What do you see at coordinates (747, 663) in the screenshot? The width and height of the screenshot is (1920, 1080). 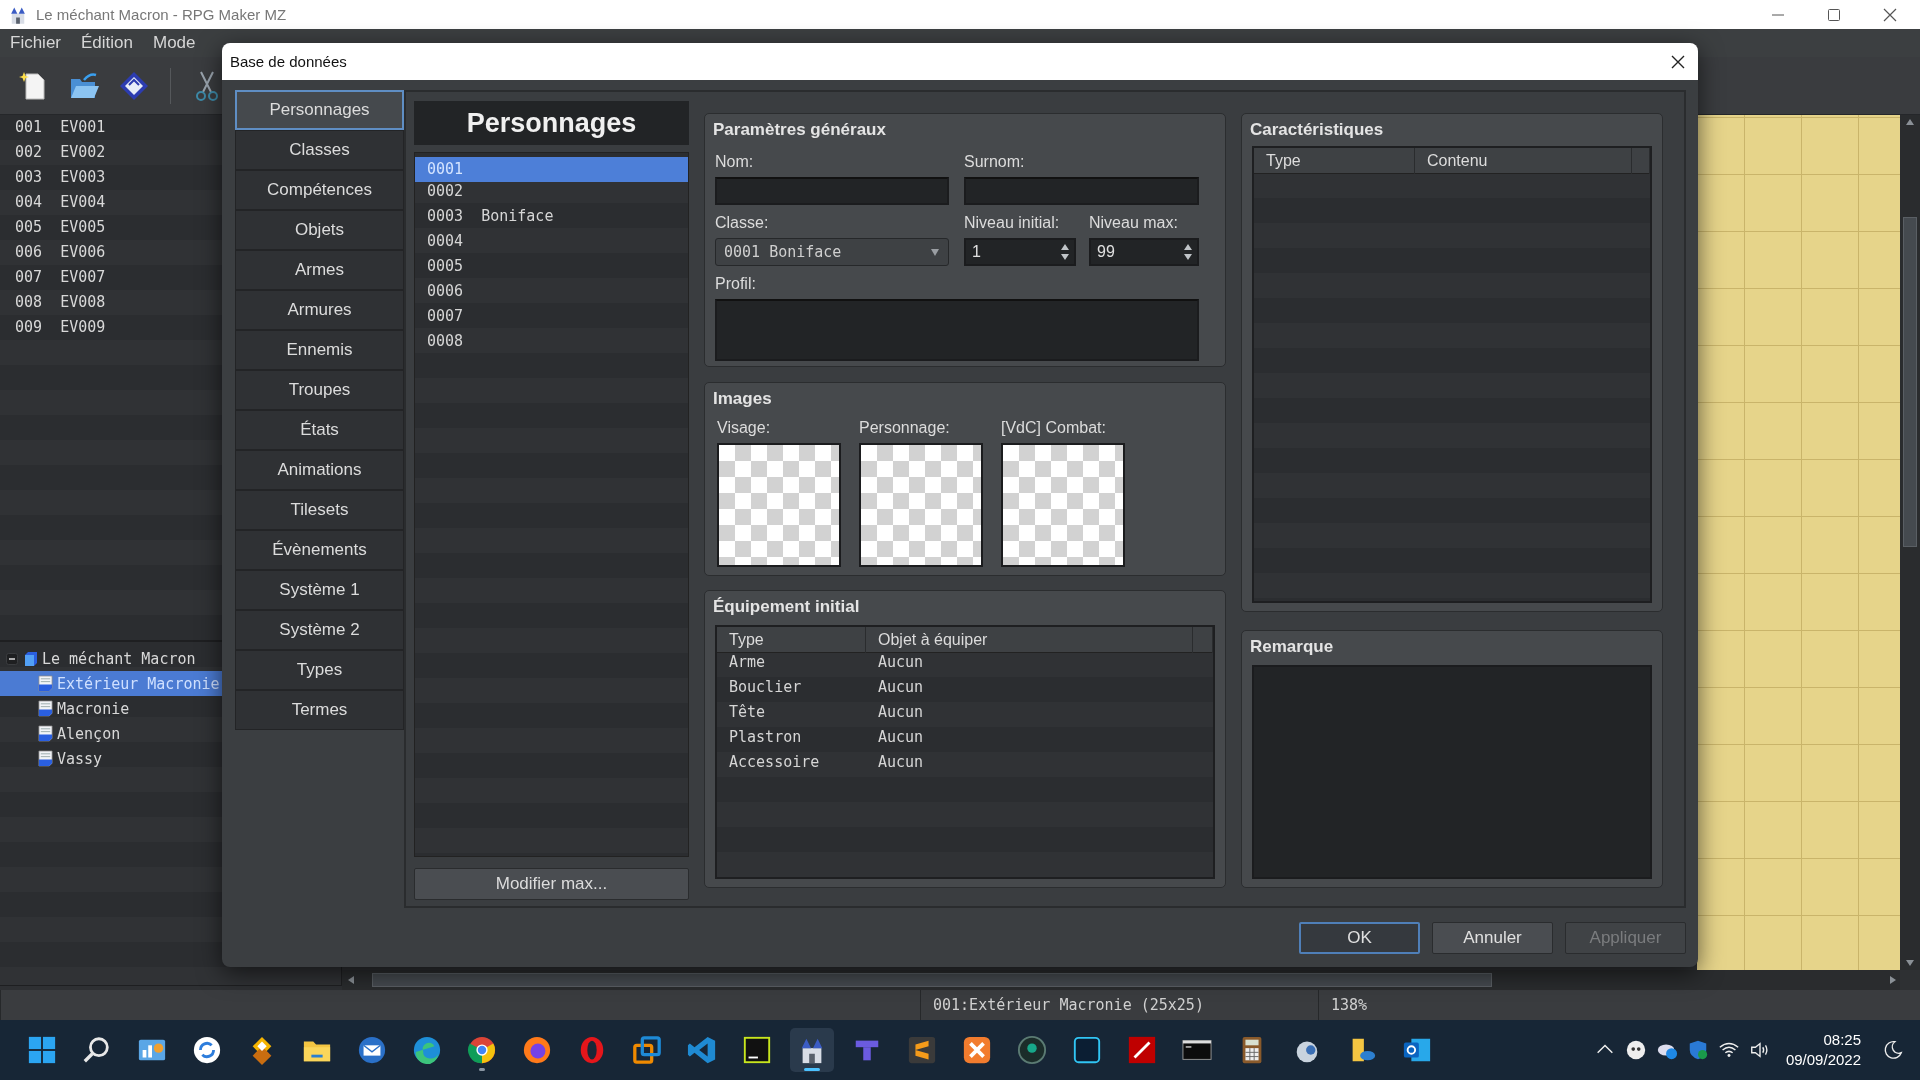 I see `table-cell-text: Arme` at bounding box center [747, 663].